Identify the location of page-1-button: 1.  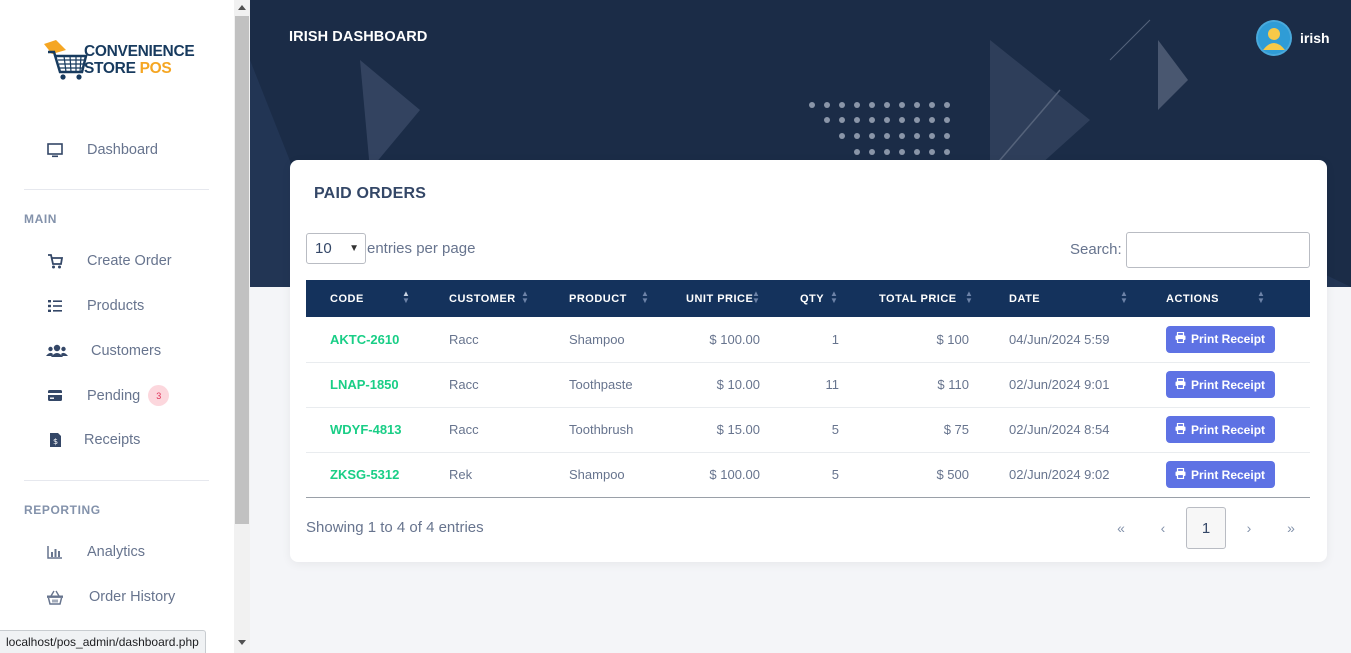
(1206, 528).